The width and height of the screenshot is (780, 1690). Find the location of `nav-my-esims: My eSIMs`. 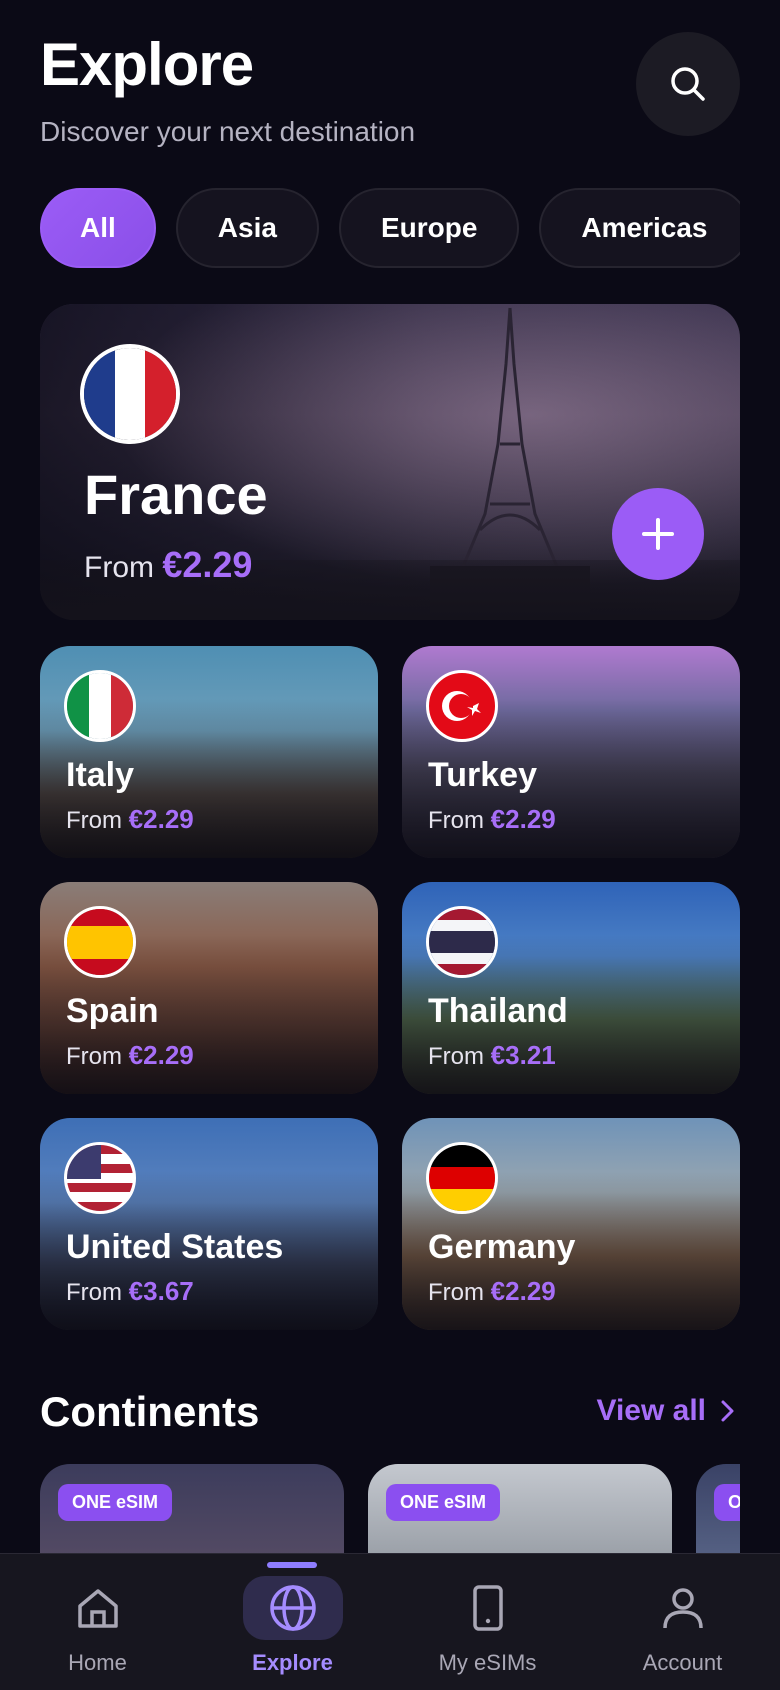

nav-my-esims: My eSIMs is located at coordinates (487, 1622).